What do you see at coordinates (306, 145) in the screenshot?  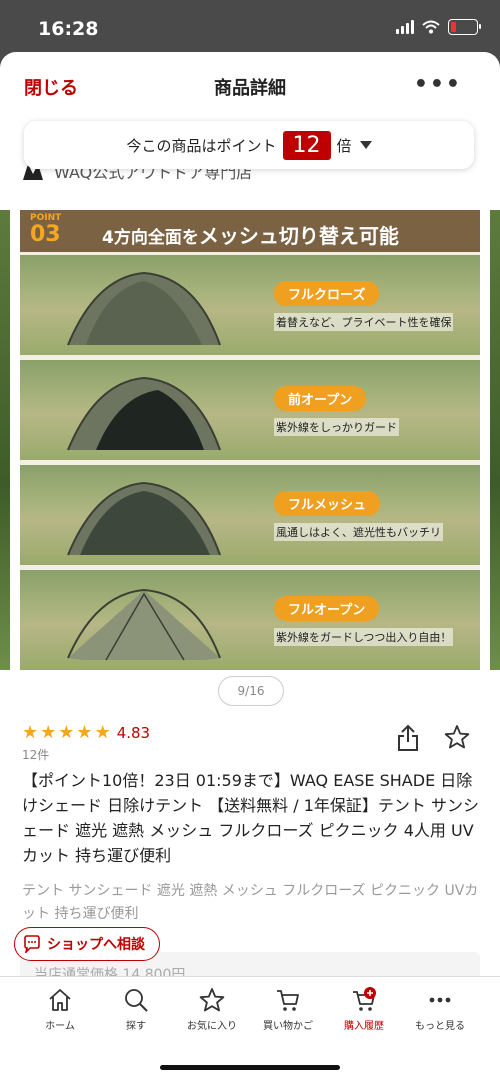 I see `point-multiplier: 12` at bounding box center [306, 145].